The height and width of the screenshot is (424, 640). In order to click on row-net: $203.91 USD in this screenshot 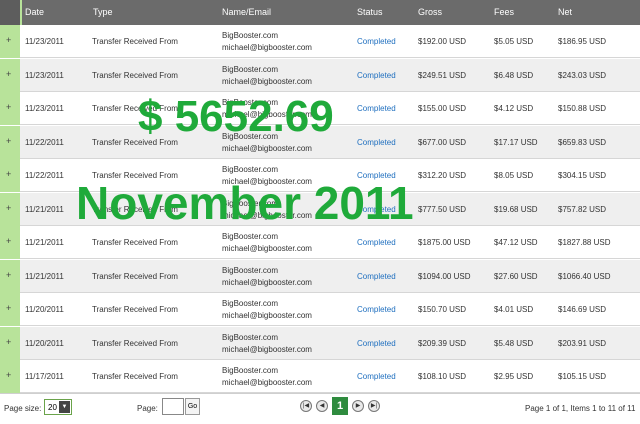, I will do `click(582, 343)`.